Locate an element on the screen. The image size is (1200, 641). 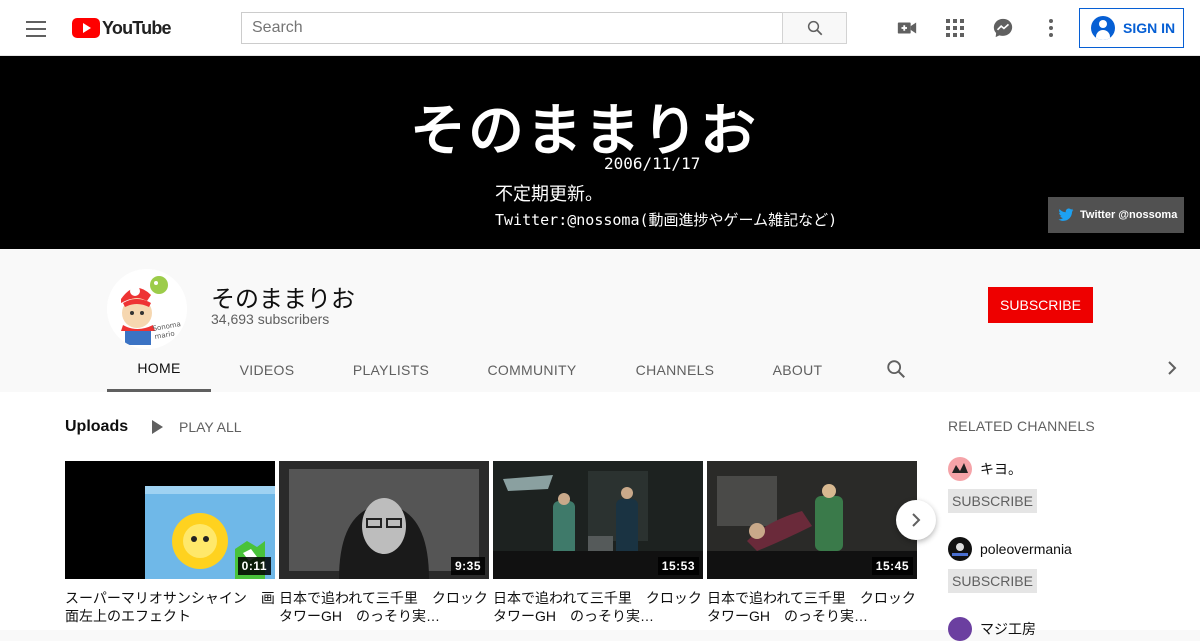
shelf-next-button is located at coordinates (916, 520).